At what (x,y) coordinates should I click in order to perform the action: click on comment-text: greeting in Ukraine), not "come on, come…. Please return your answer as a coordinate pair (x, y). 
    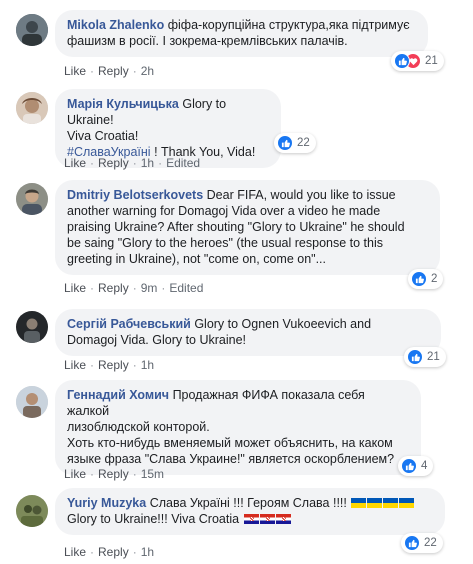
    Looking at the image, I should click on (197, 259).